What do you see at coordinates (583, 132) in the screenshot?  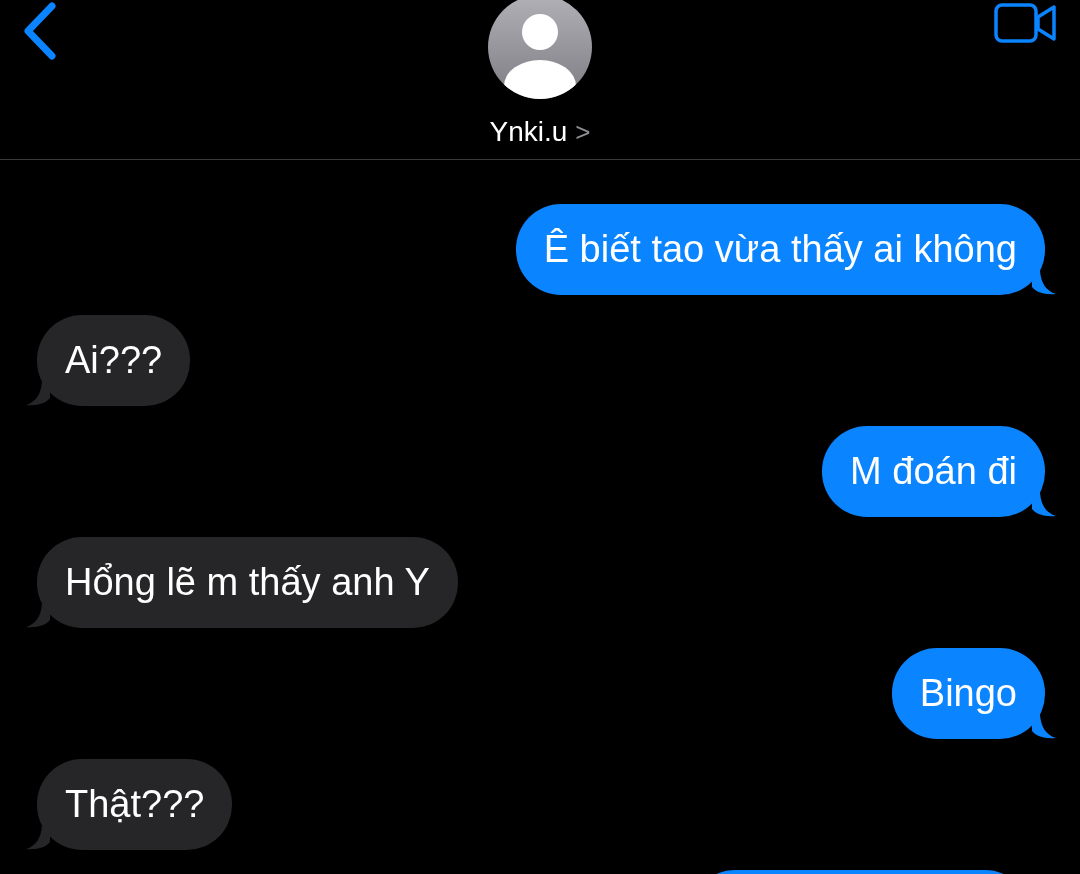 I see `chevron-icon: >` at bounding box center [583, 132].